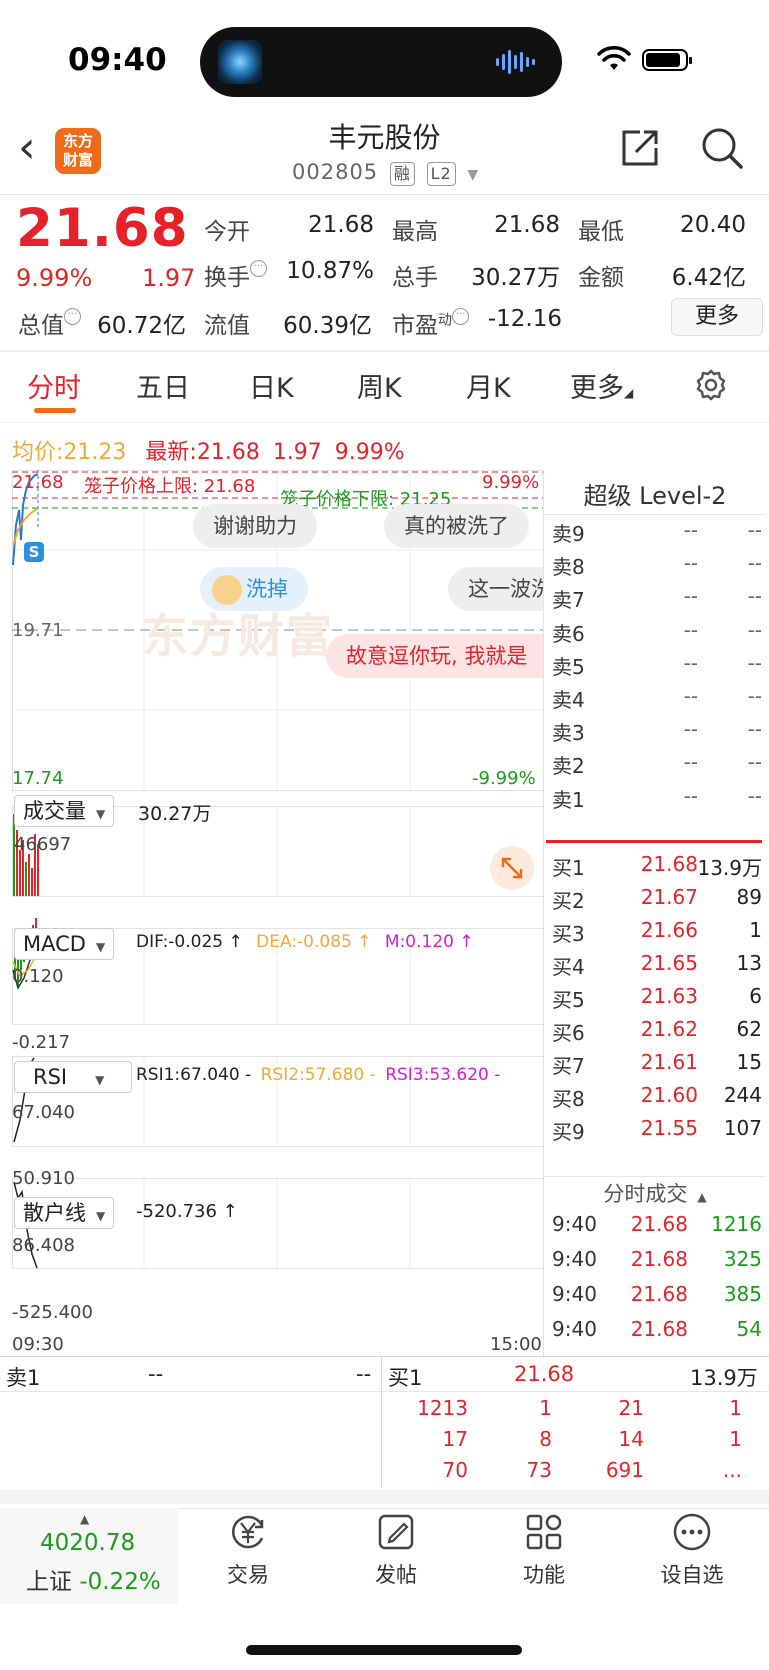  What do you see at coordinates (755, 996) in the screenshot?
I see `bid-volume: 6` at bounding box center [755, 996].